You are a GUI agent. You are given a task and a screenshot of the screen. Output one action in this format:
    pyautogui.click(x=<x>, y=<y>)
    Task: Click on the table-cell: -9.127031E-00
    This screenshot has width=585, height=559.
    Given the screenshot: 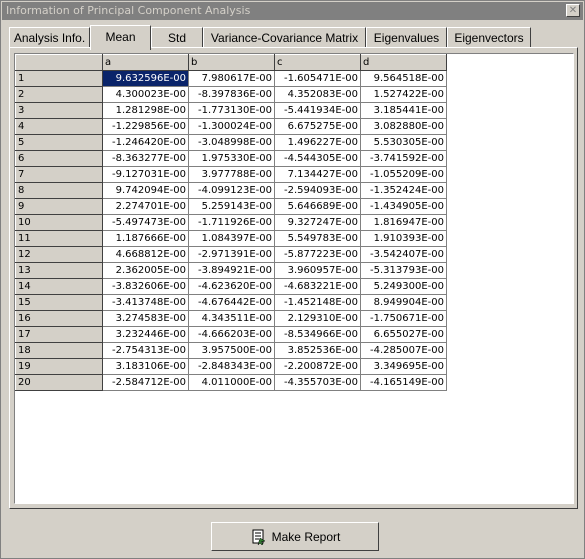 What is the action you would take?
    pyautogui.click(x=145, y=174)
    